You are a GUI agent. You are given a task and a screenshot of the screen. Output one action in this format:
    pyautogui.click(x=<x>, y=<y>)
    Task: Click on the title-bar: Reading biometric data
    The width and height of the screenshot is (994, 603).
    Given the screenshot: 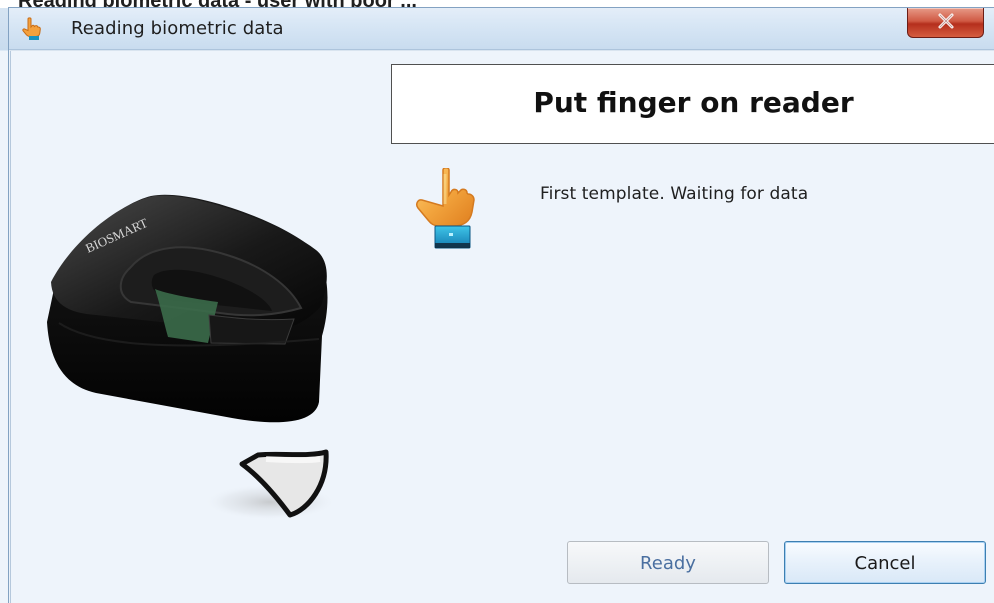 What is the action you would take?
    pyautogui.click(x=501, y=29)
    